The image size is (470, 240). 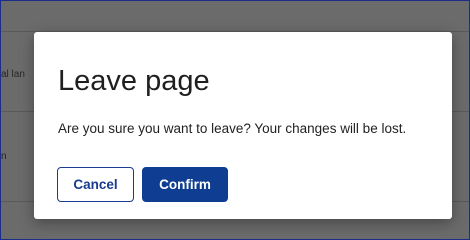 What do you see at coordinates (235, 16) in the screenshot?
I see `background-row` at bounding box center [235, 16].